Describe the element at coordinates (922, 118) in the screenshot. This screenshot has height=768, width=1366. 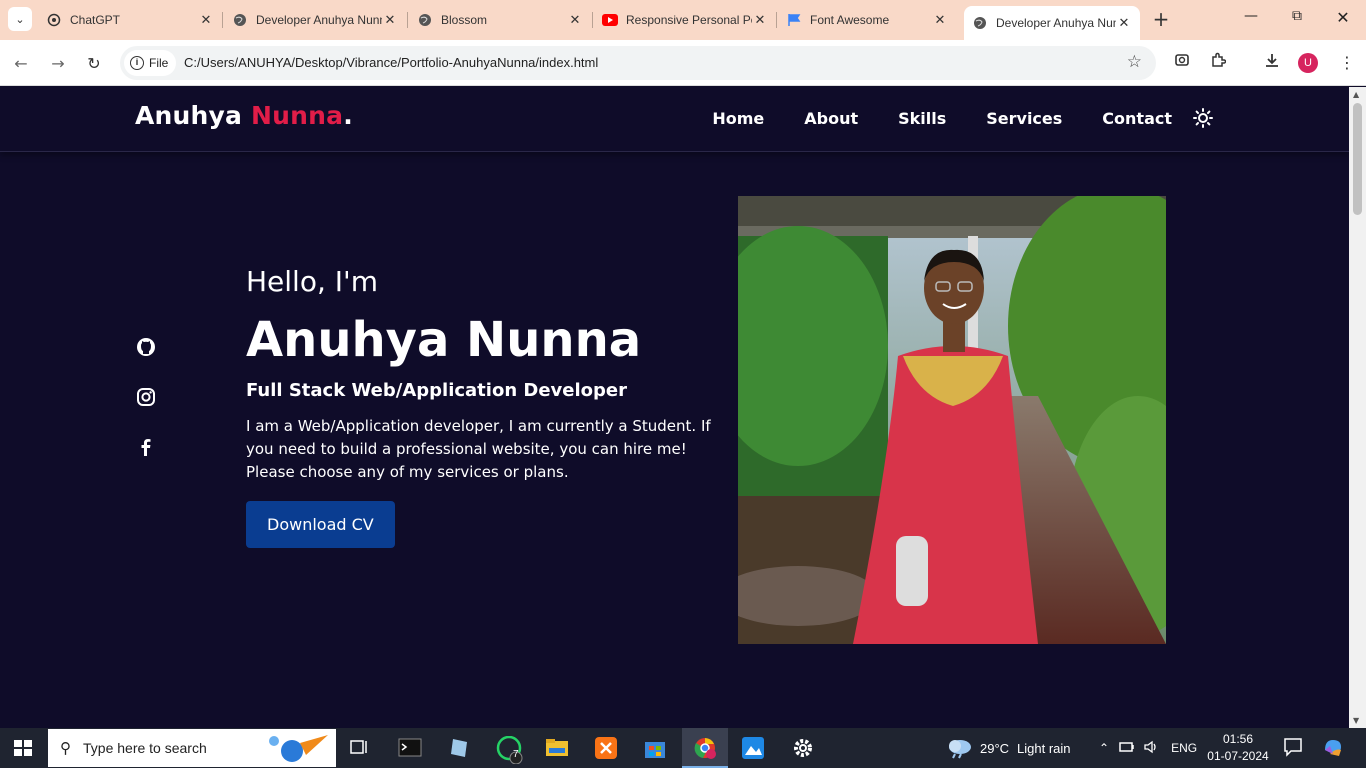
I see `nav-skills: Skills` at that location.